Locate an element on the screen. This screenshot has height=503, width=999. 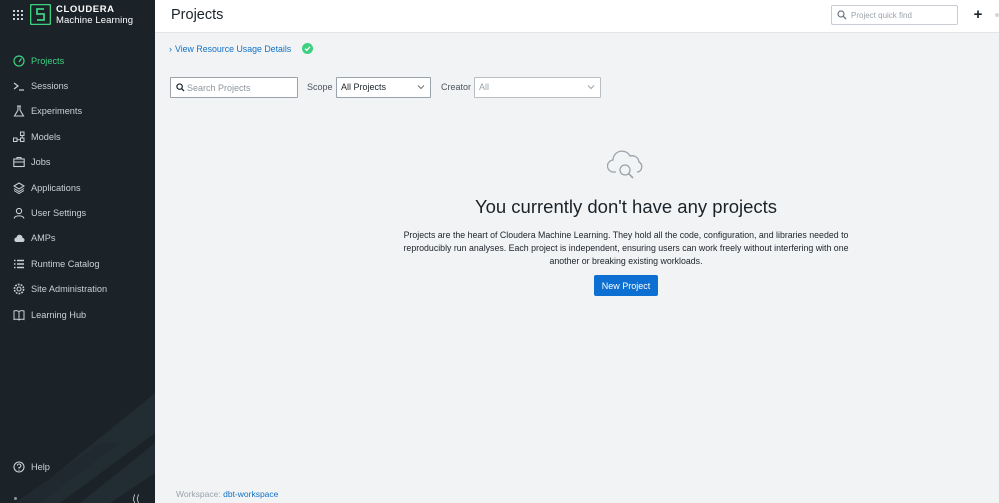
sidebar-item-label: Projects is located at coordinates (48, 60).